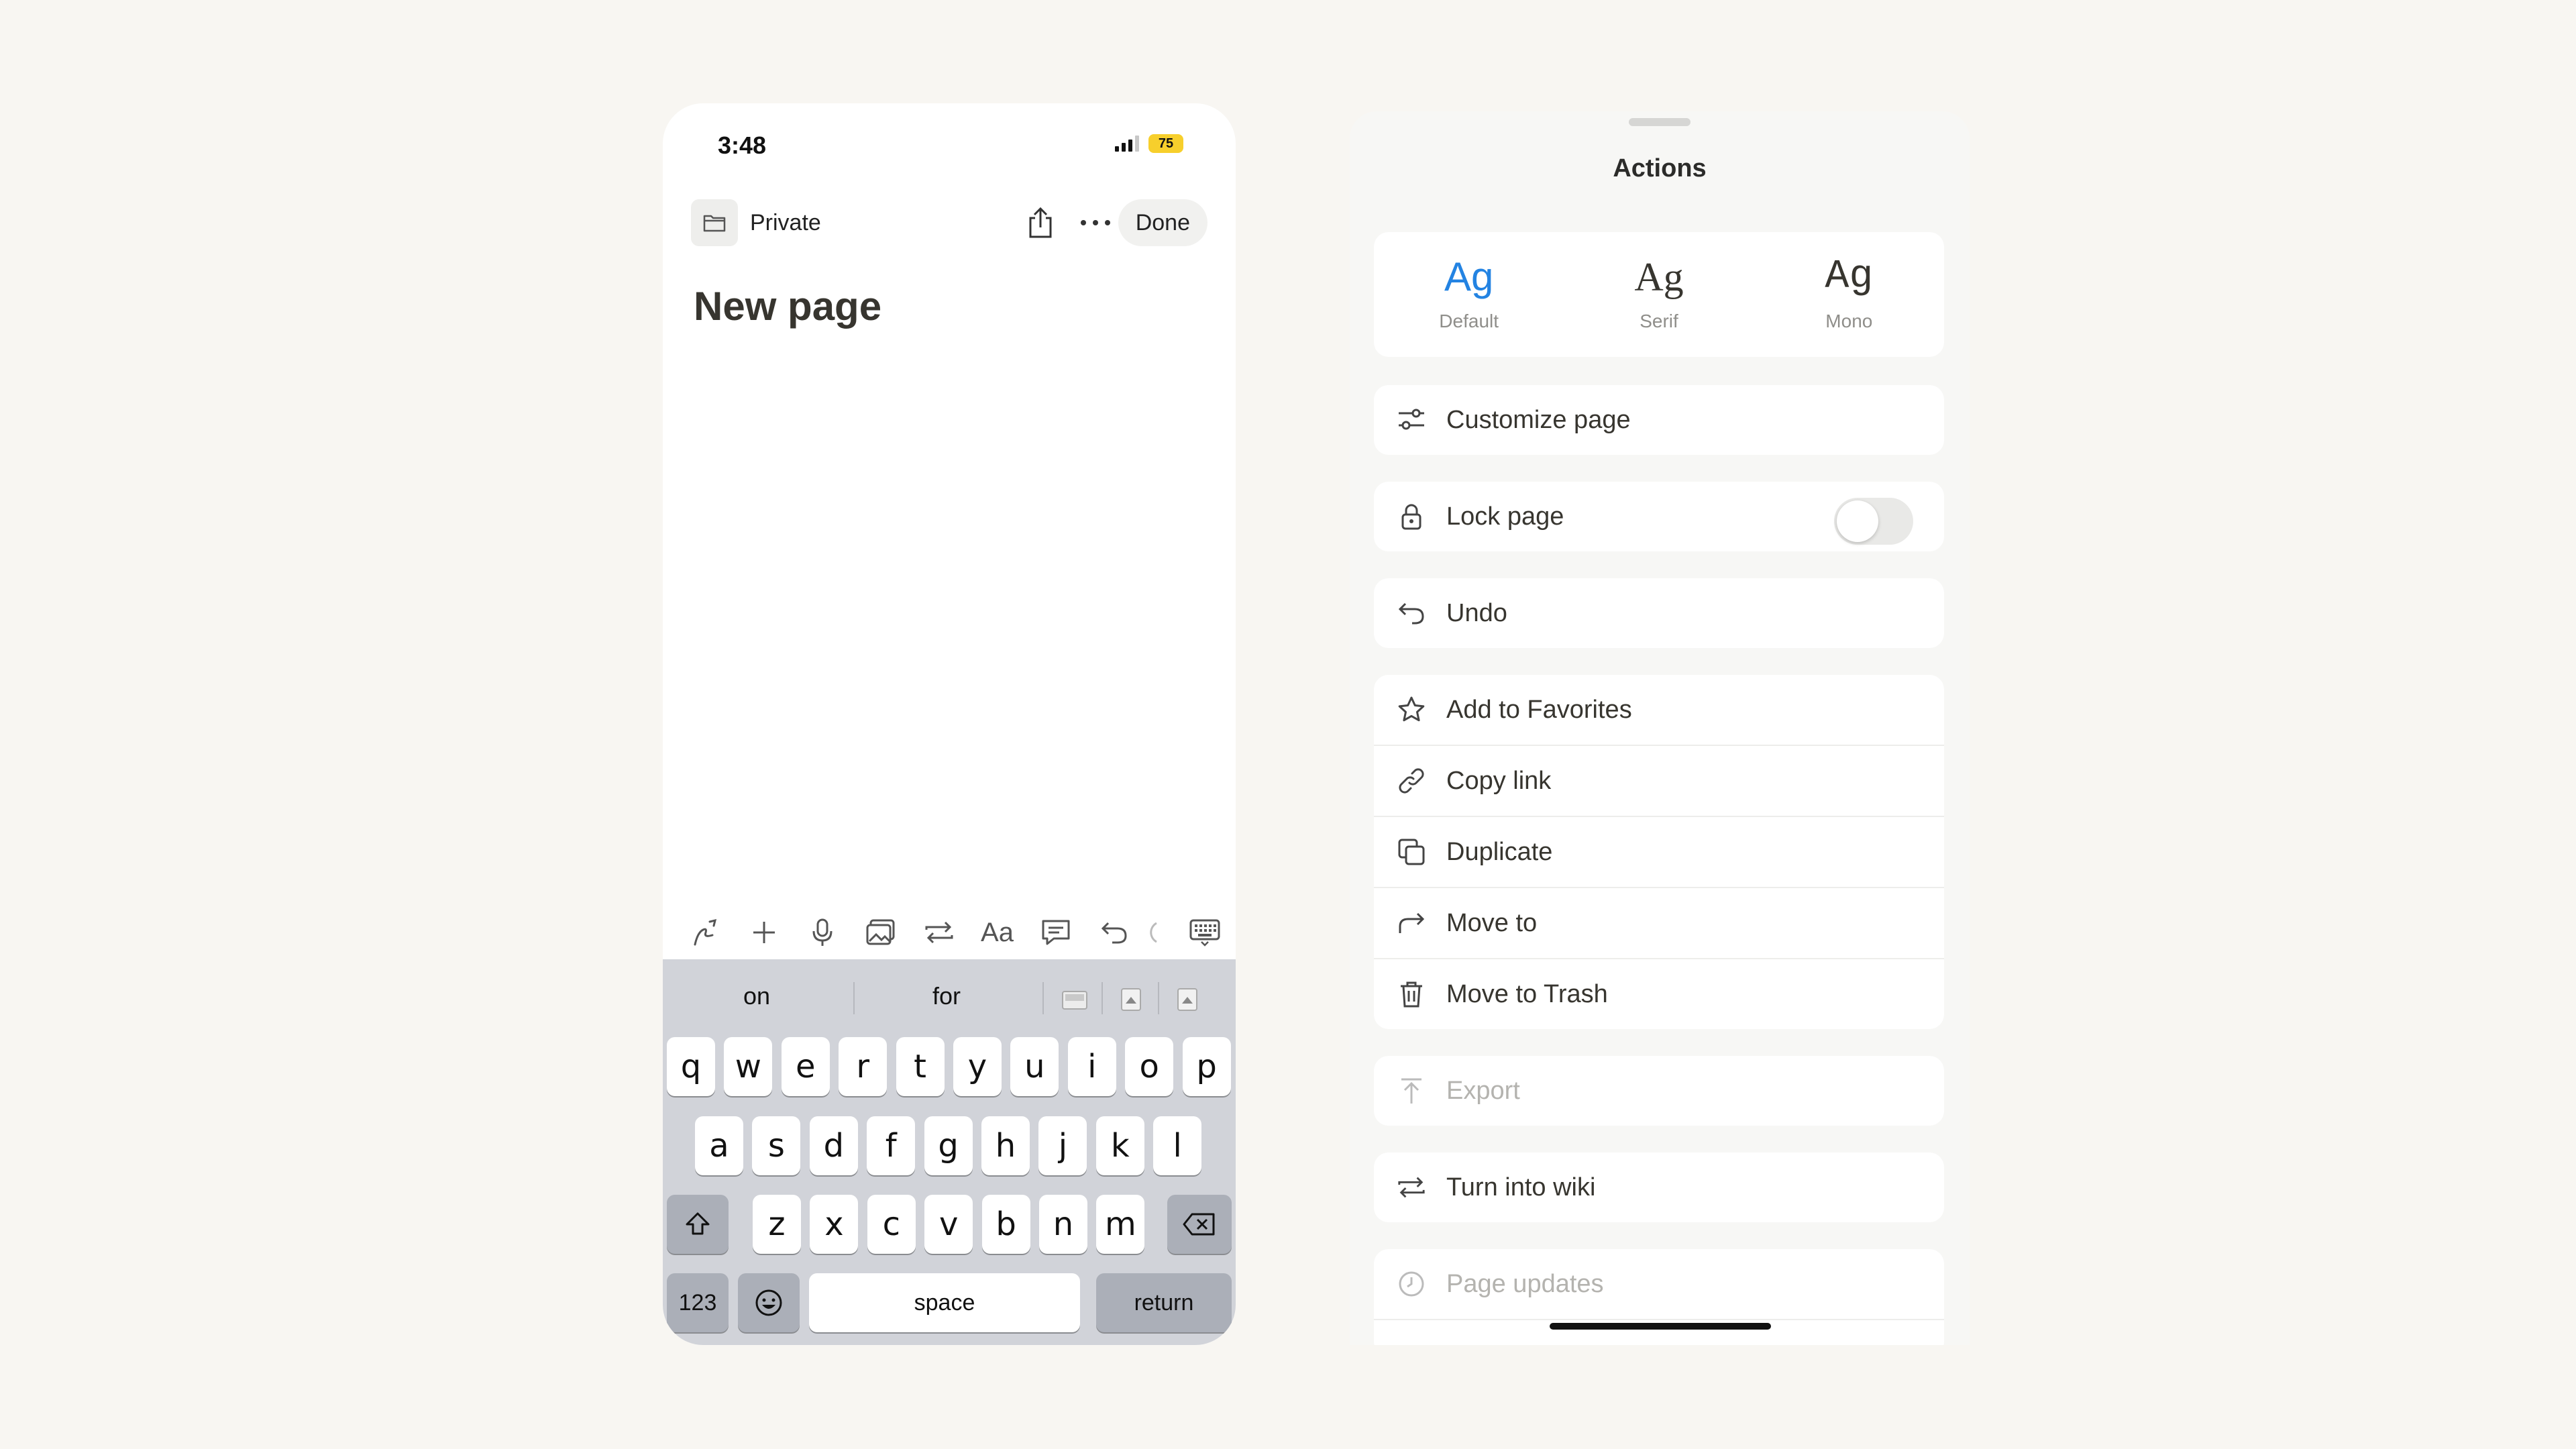 The width and height of the screenshot is (2576, 1449). Describe the element at coordinates (714, 222) in the screenshot. I see `folder-icon` at that location.